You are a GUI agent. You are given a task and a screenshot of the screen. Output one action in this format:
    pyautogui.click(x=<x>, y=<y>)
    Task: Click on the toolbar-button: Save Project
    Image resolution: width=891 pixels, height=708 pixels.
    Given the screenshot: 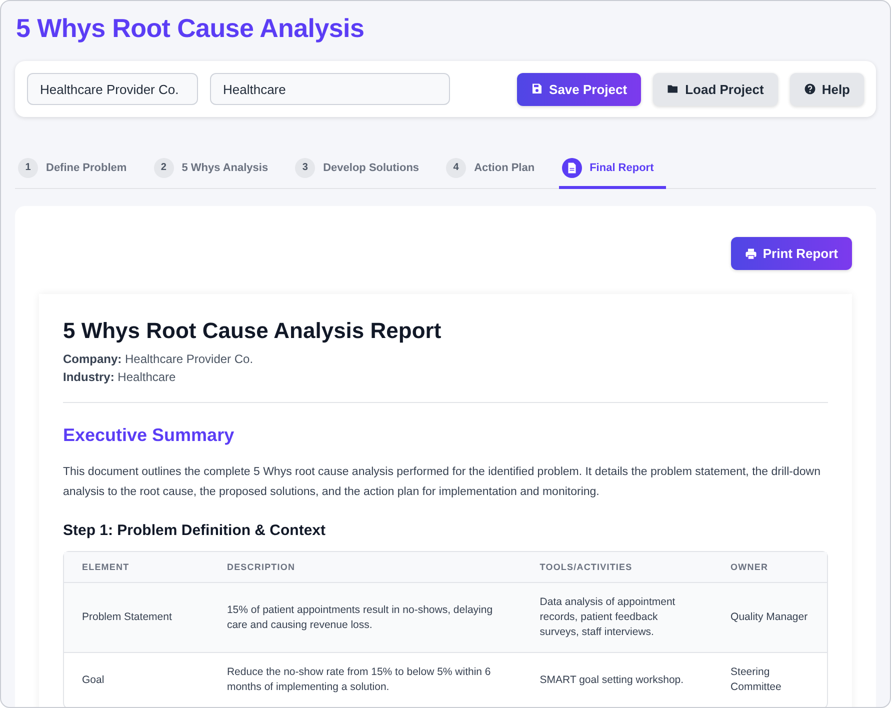 What is the action you would take?
    pyautogui.click(x=579, y=89)
    